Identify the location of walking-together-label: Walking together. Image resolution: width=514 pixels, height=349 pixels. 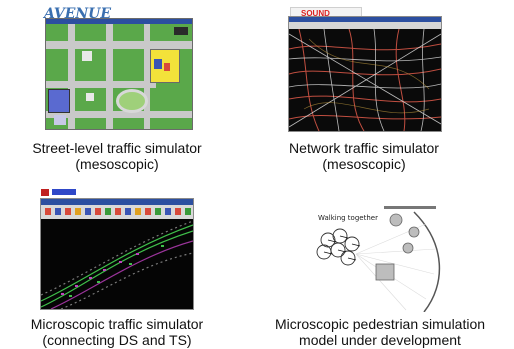
(348, 218).